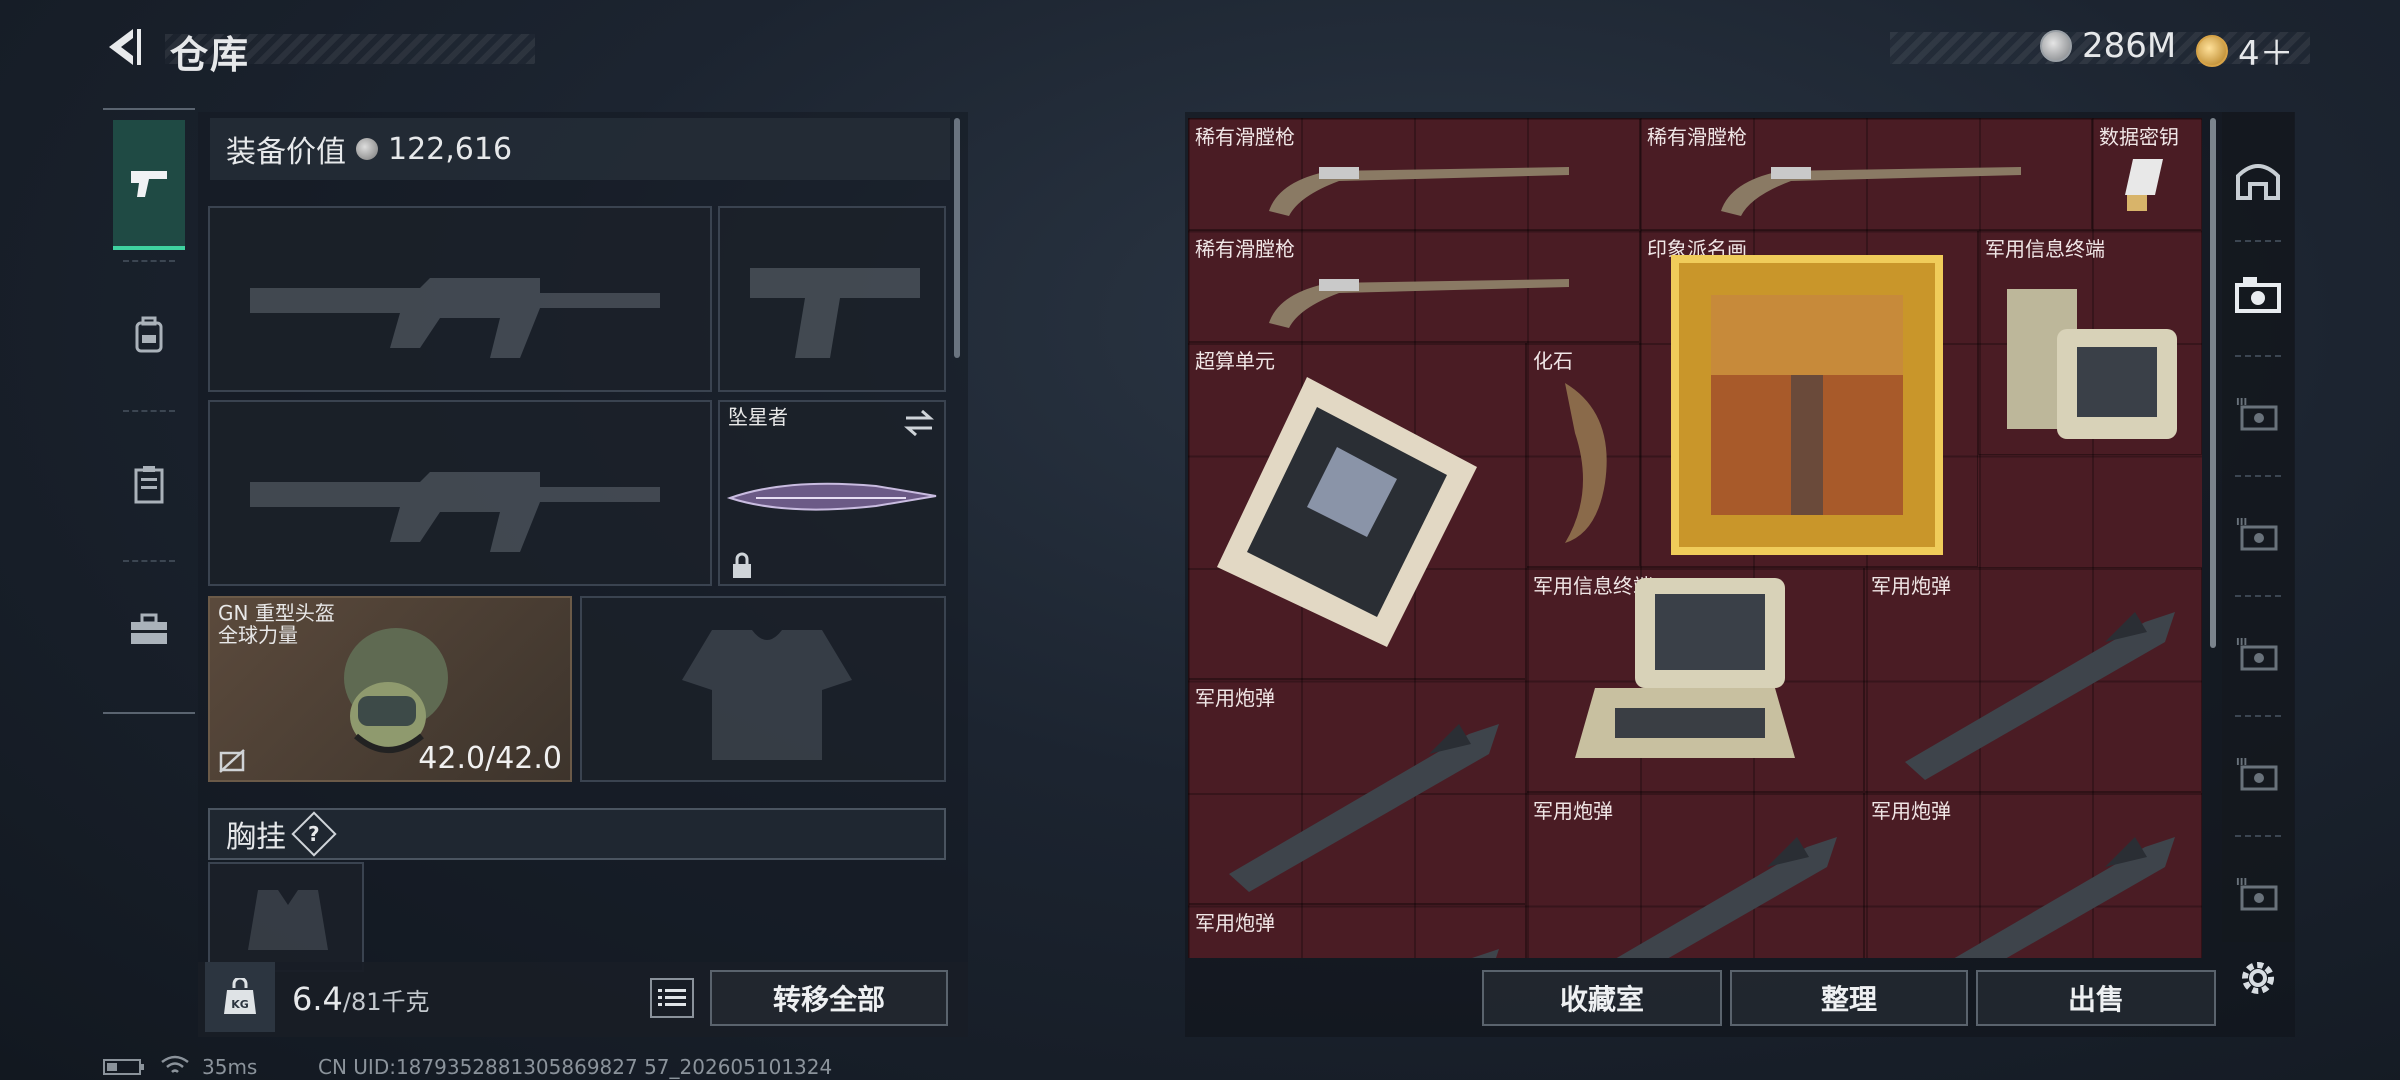  I want to click on rifle-silhouette-icon, so click(455, 318).